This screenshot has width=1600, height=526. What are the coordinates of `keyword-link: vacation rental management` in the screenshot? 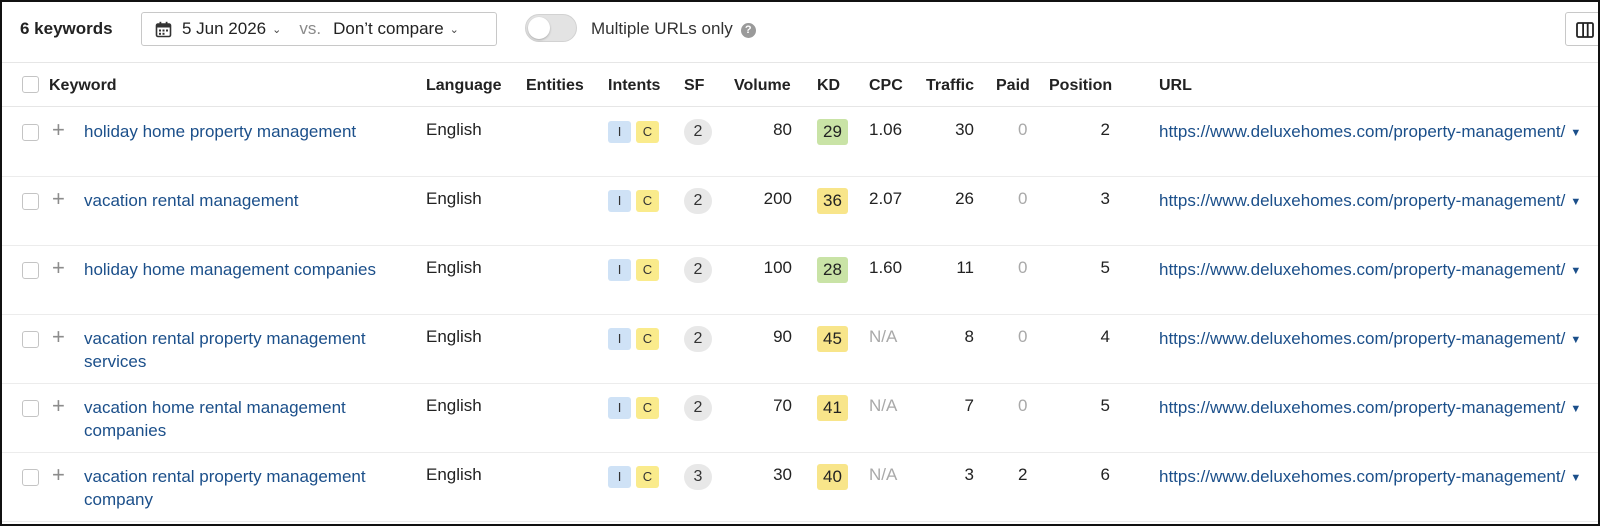 It's located at (249, 200).